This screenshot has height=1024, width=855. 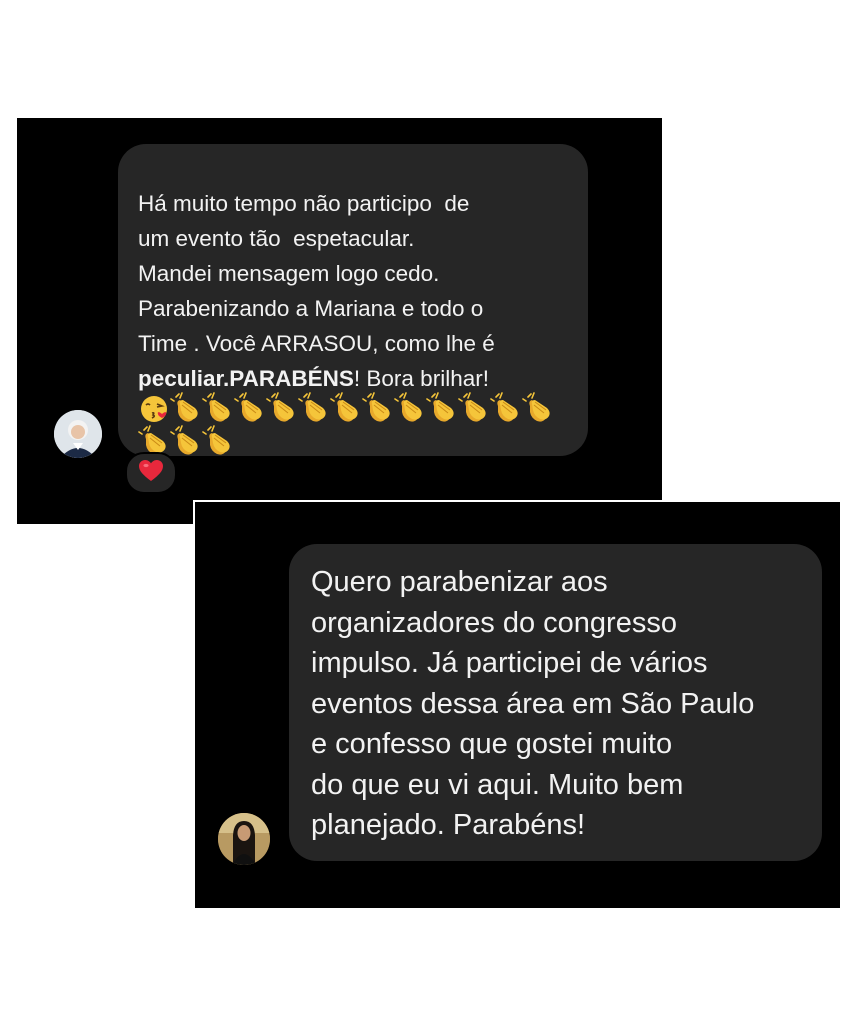 I want to click on message-text: ! Bora brilhar!, so click(x=421, y=378).